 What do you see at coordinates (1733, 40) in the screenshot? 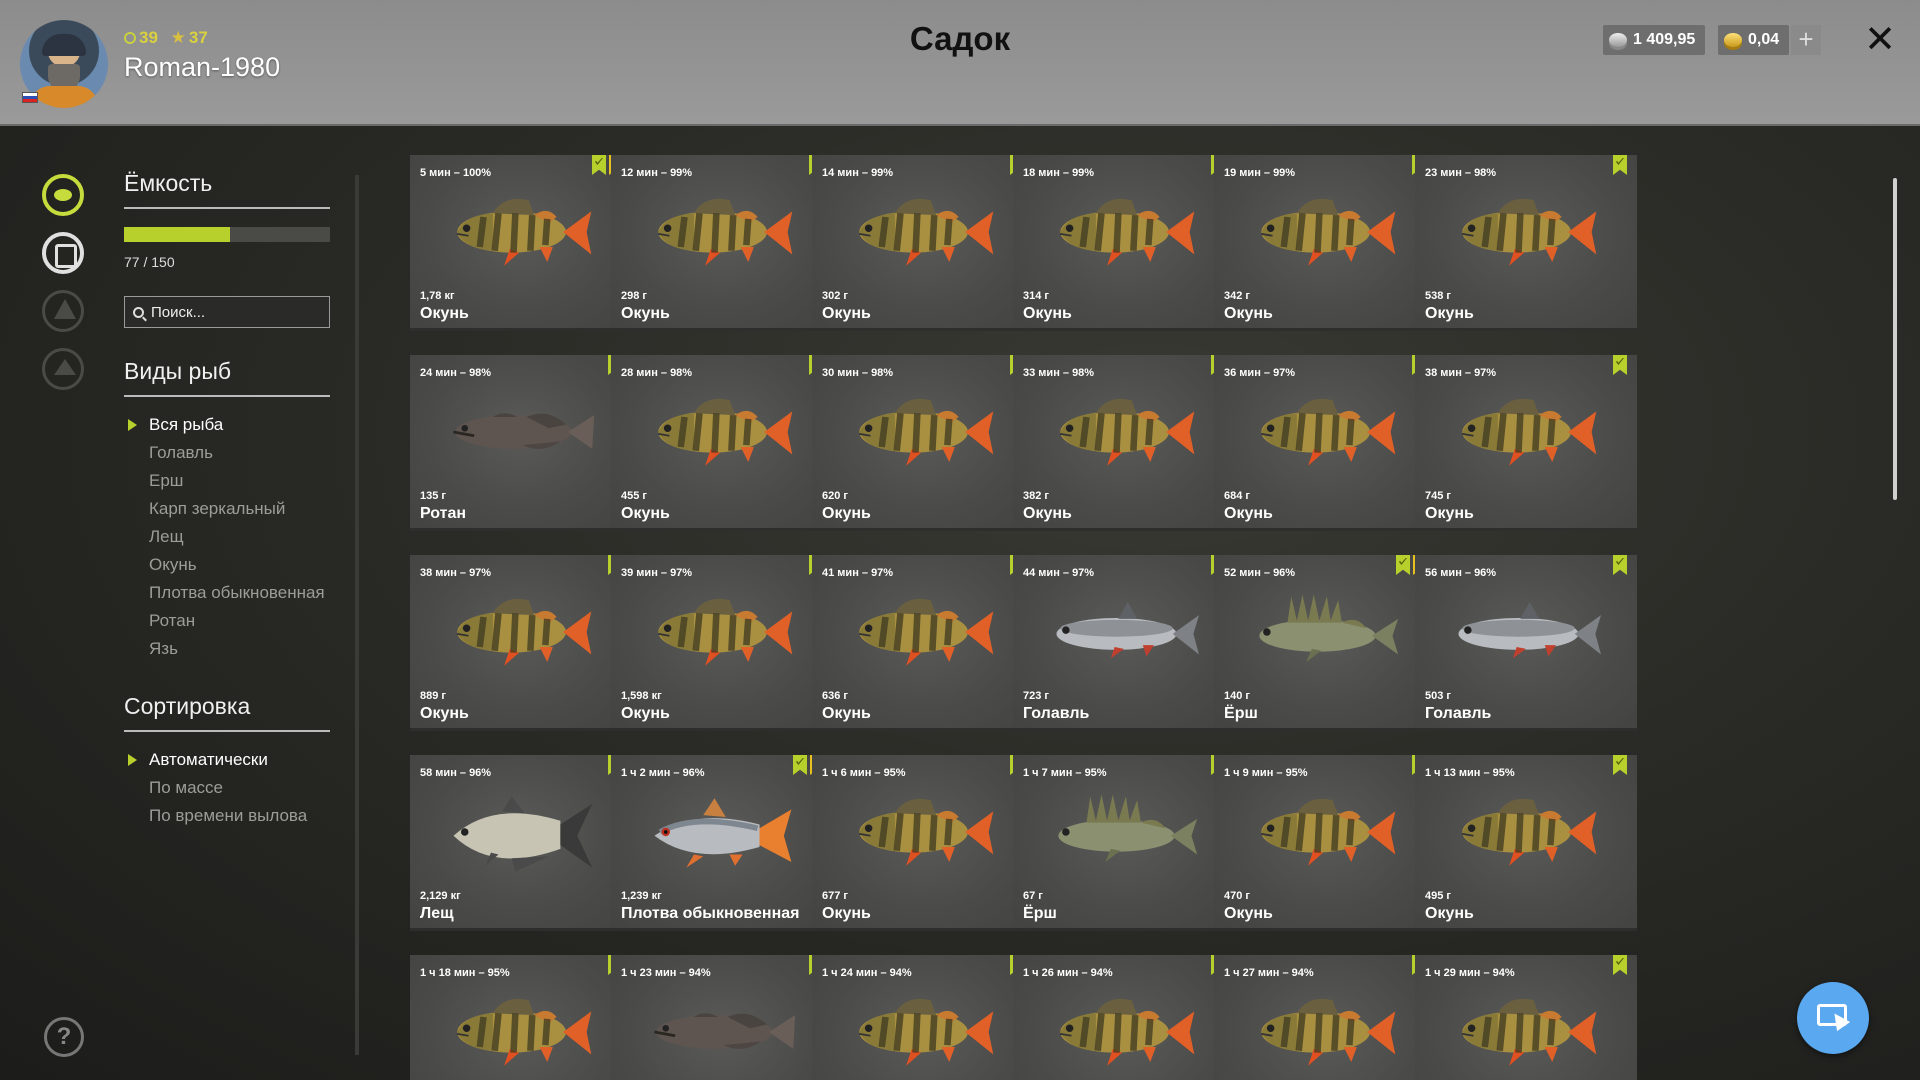
I see `gold-coins-icon` at bounding box center [1733, 40].